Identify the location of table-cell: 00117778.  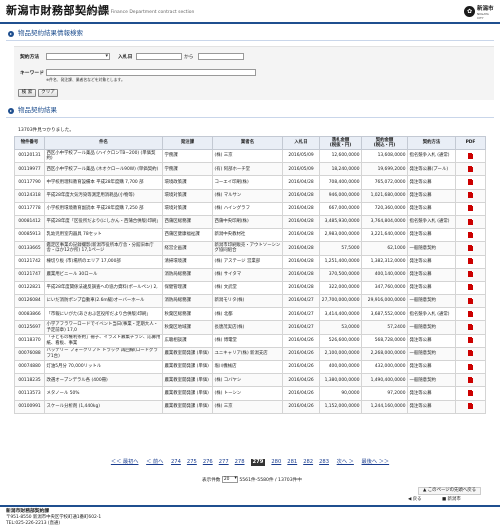
(29, 208).